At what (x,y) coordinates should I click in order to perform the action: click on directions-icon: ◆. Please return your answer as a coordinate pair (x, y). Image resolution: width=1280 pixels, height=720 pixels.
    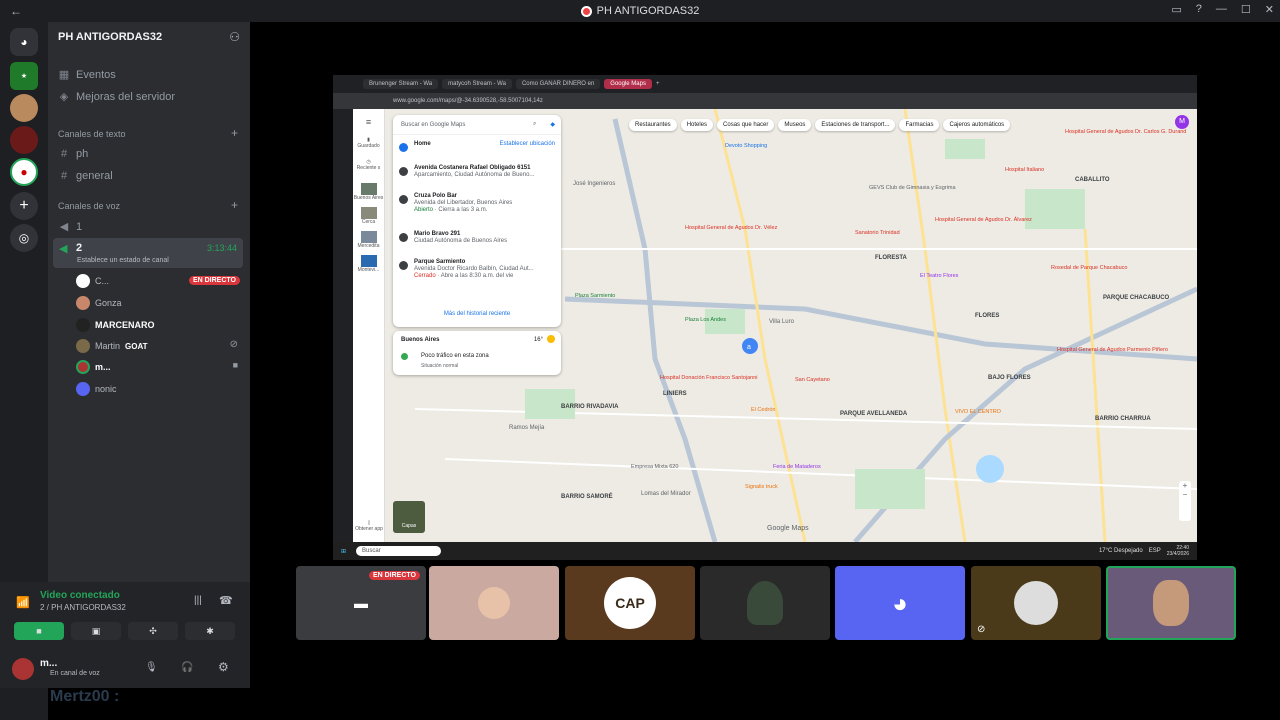
    Looking at the image, I should click on (552, 124).